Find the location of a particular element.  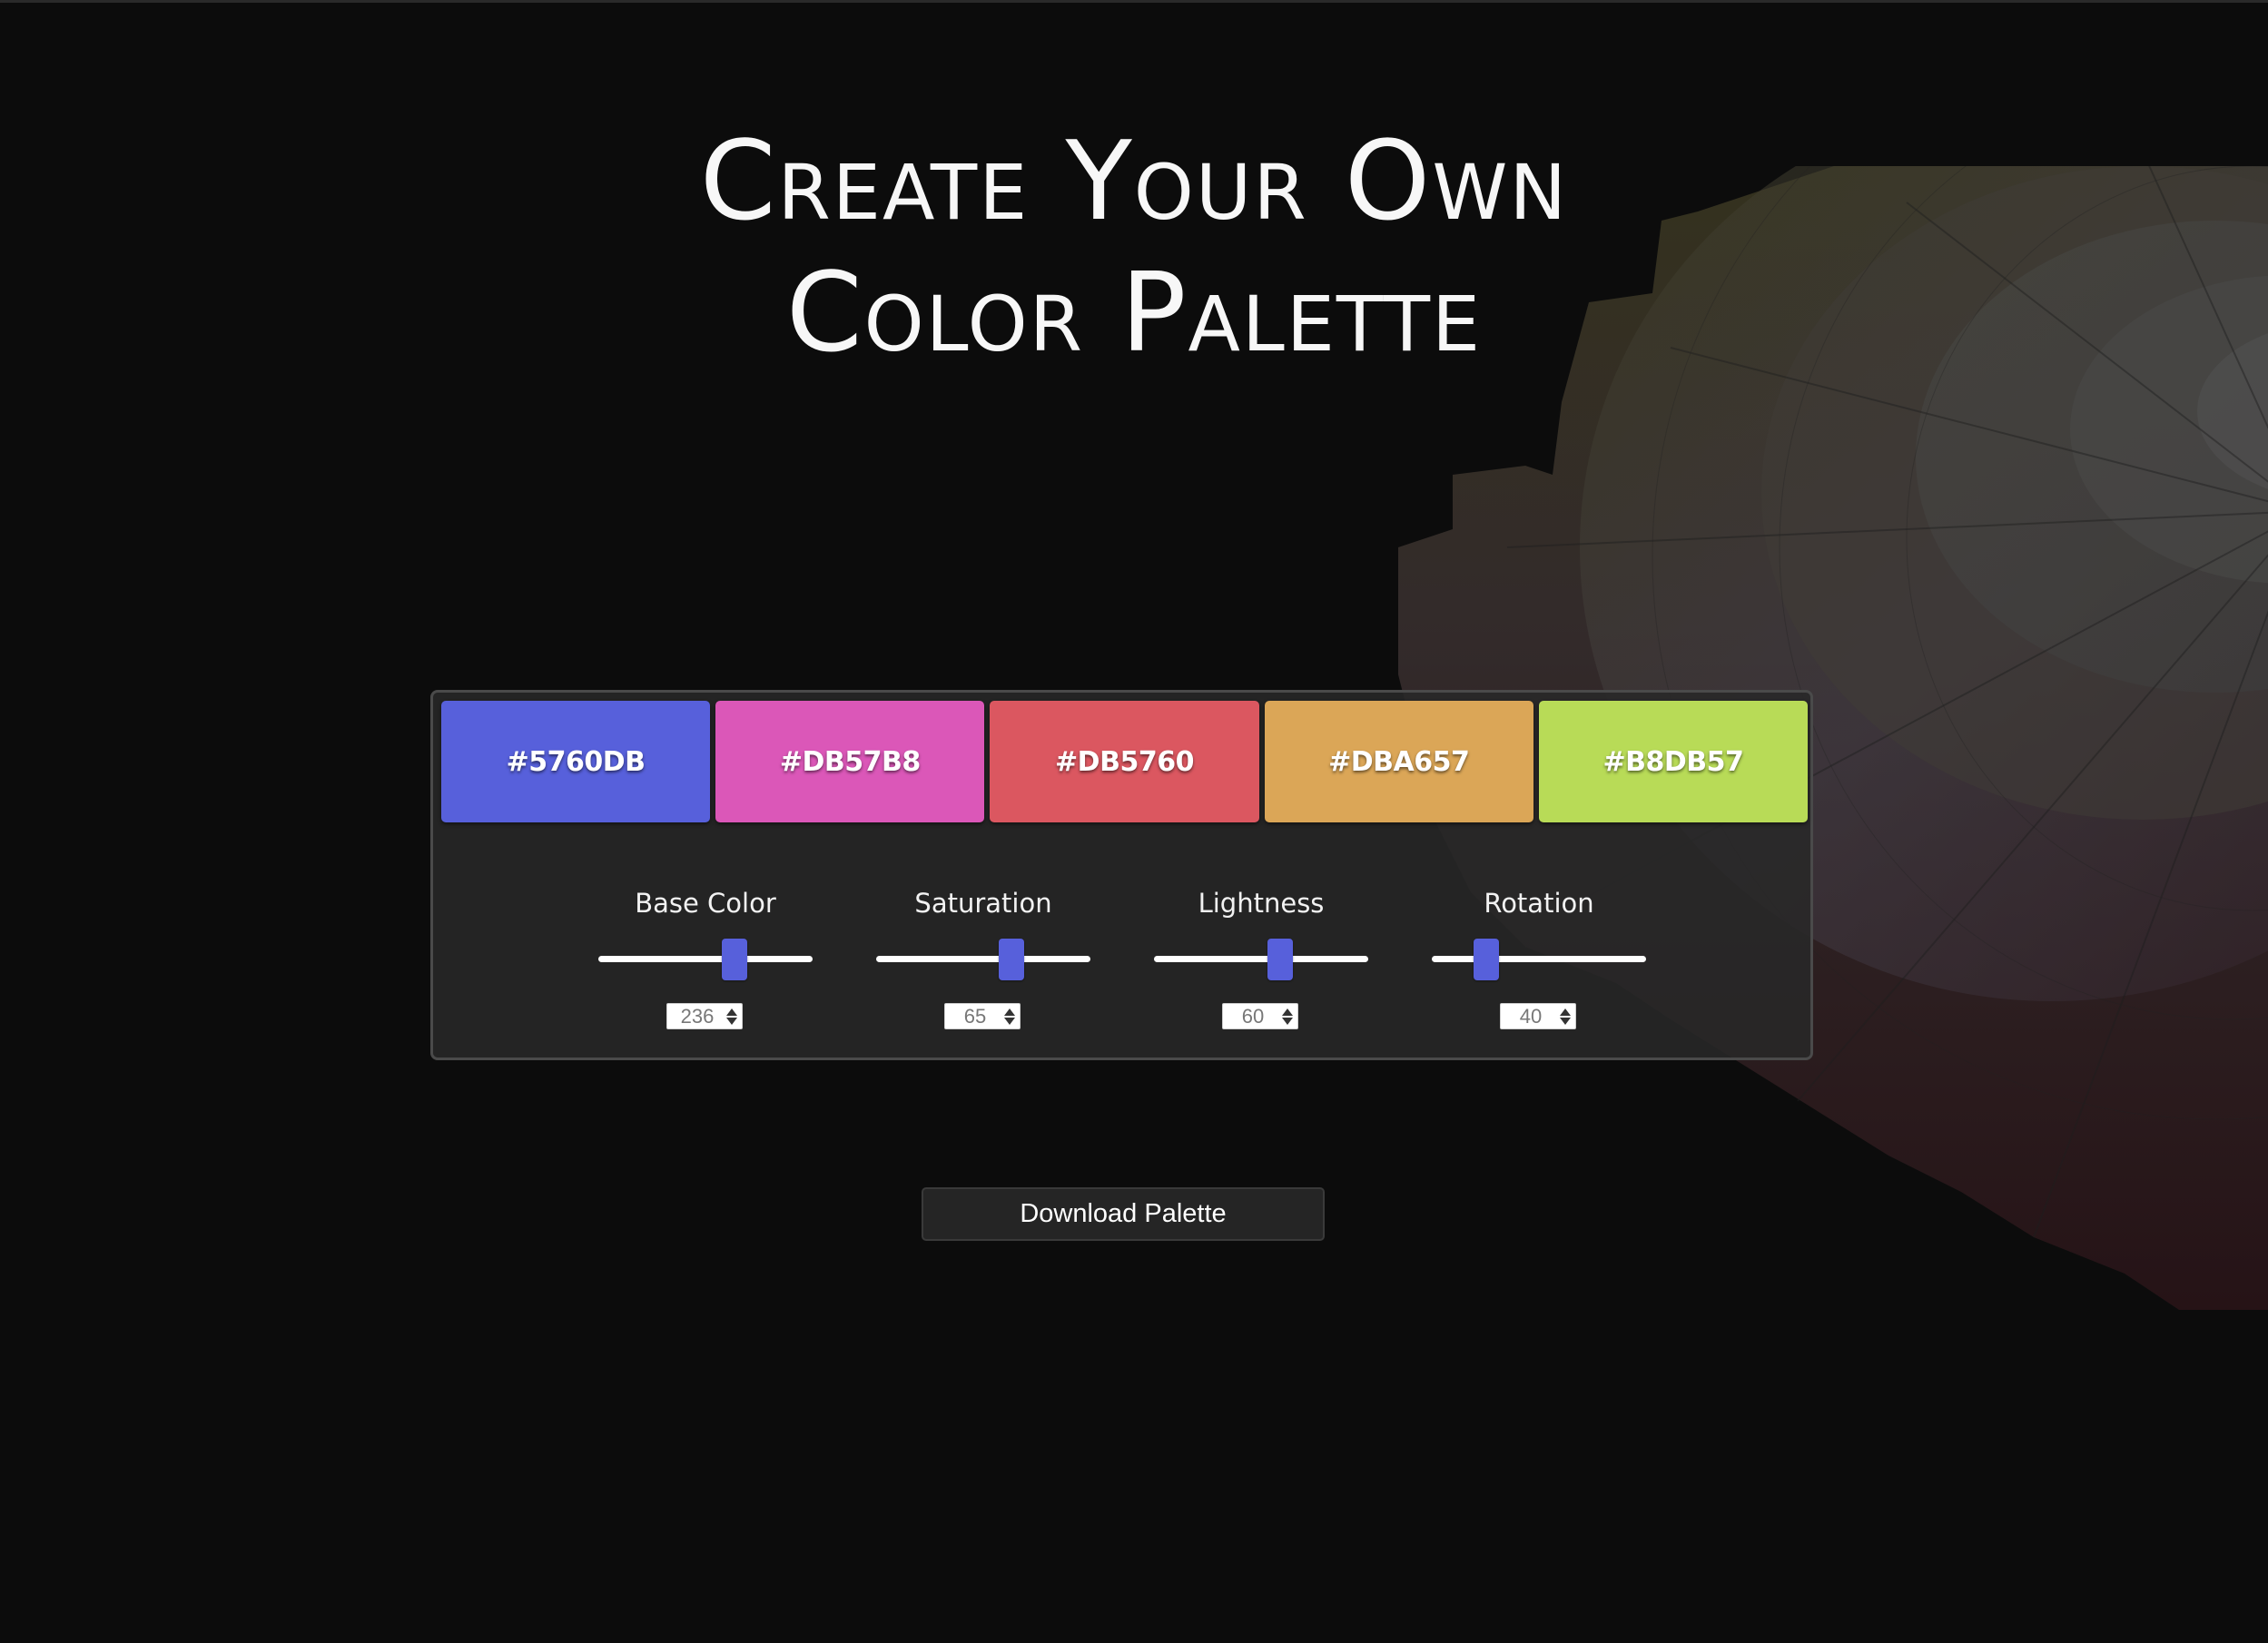

saturation-value: 65 is located at coordinates (972, 1017).